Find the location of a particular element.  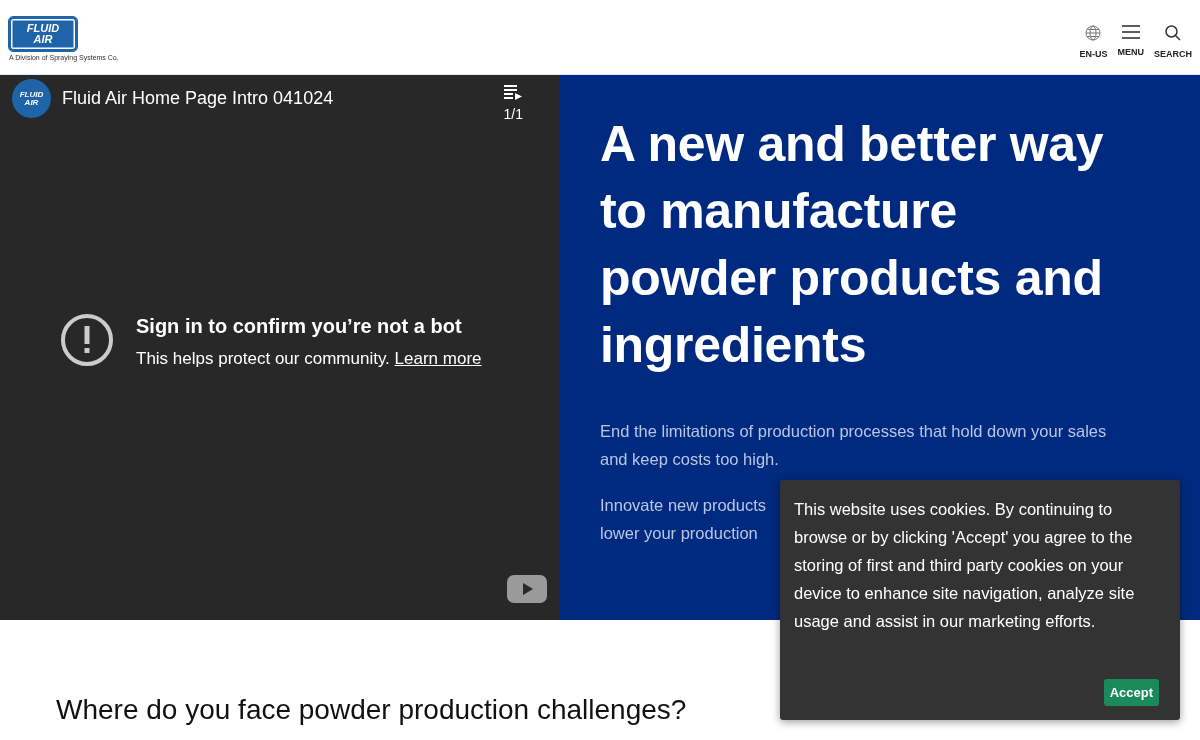

menu-button: MENU is located at coordinates (1130, 42).